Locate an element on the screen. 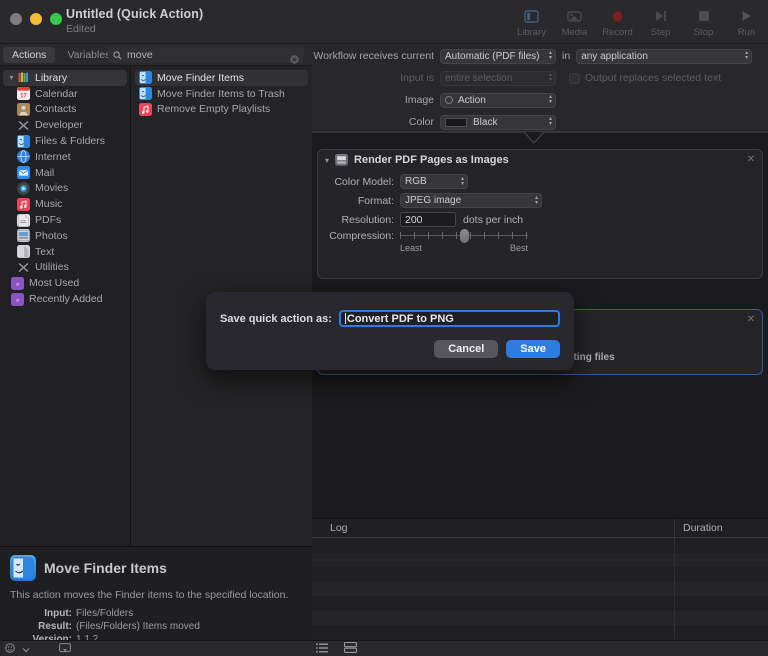 This screenshot has width=768, height=656. minimize-button is located at coordinates (36, 19).